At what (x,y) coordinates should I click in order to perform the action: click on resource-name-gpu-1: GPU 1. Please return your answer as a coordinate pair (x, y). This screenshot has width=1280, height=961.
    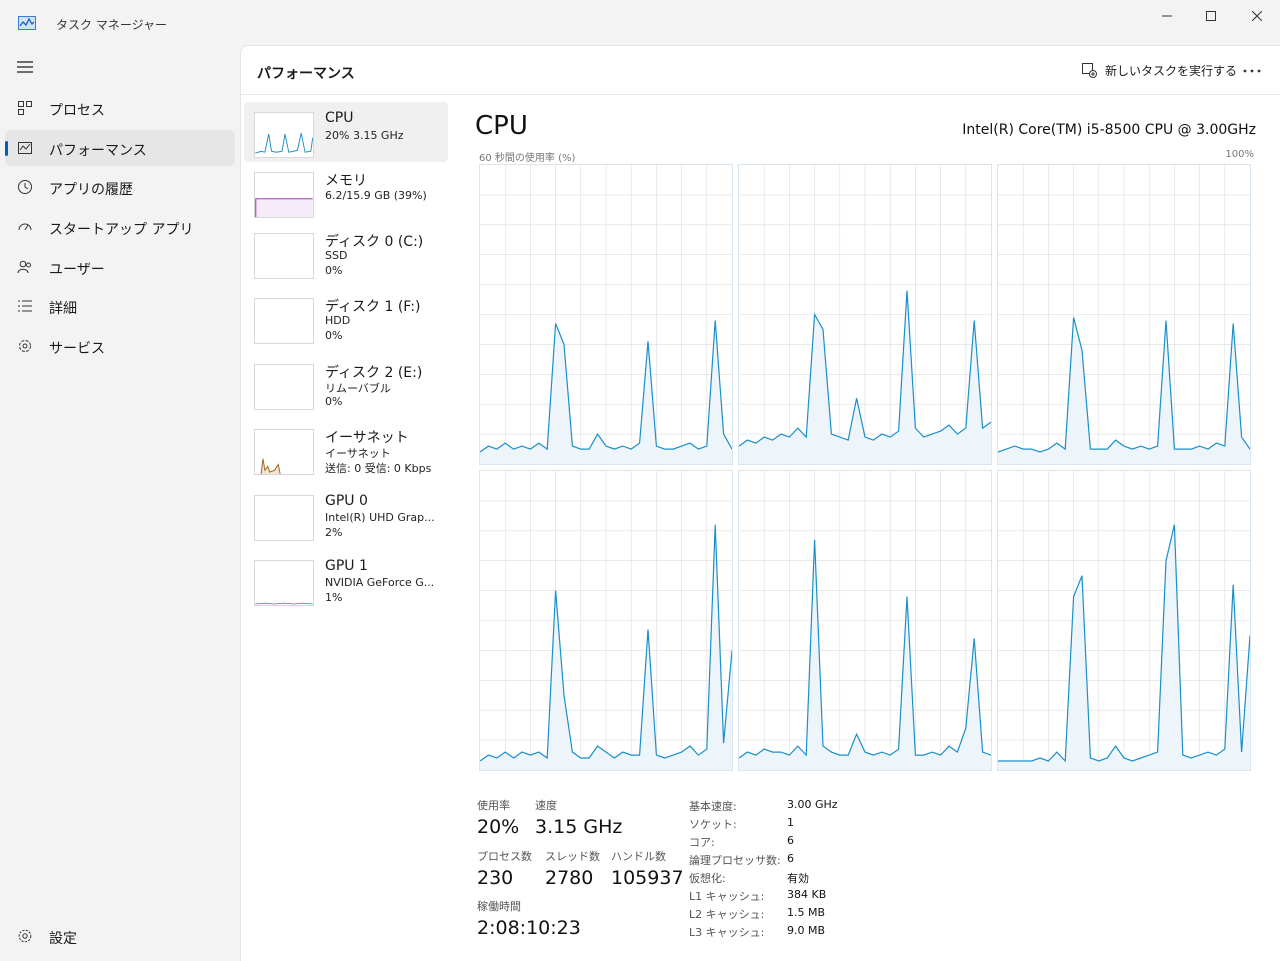
    Looking at the image, I should click on (346, 566).